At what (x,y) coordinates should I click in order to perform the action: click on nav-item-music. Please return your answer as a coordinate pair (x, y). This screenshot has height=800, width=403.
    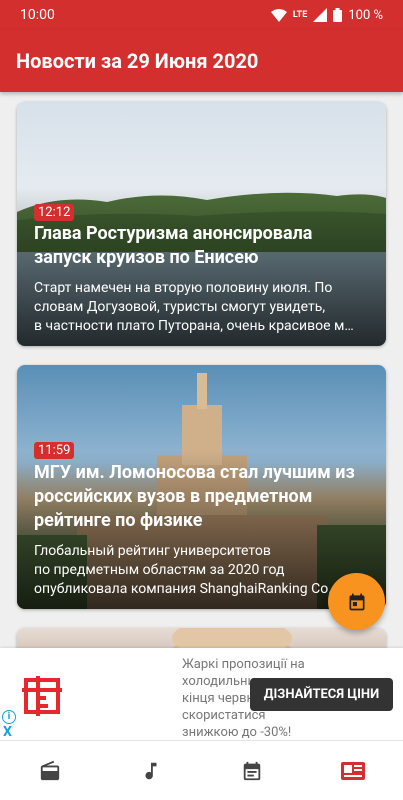
    Looking at the image, I should click on (151, 770).